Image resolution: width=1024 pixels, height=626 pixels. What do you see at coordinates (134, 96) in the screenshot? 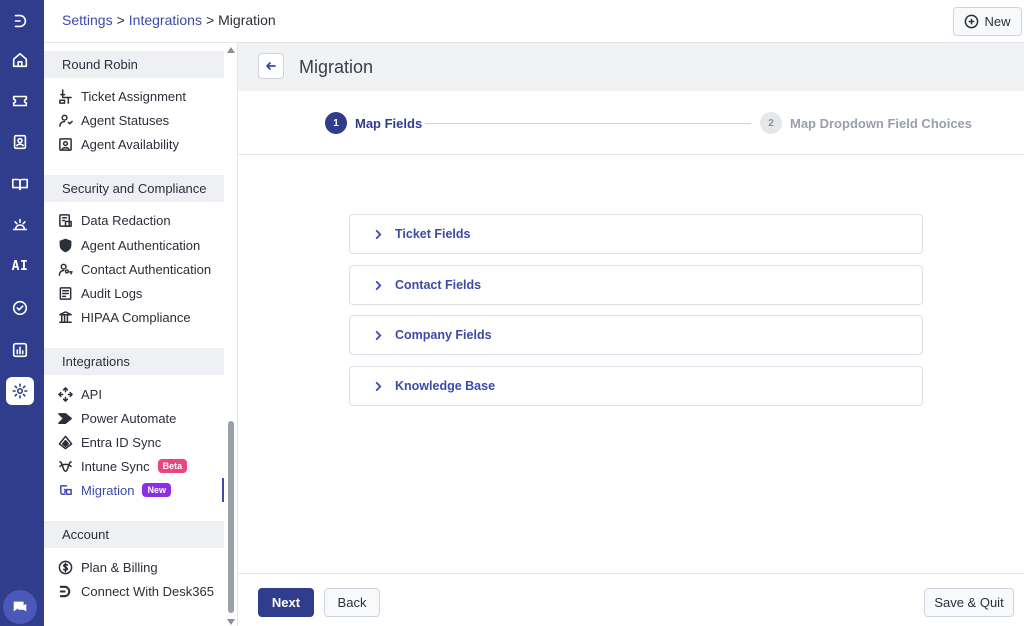
I see `sidebar-item-label: Ticket Assignment` at bounding box center [134, 96].